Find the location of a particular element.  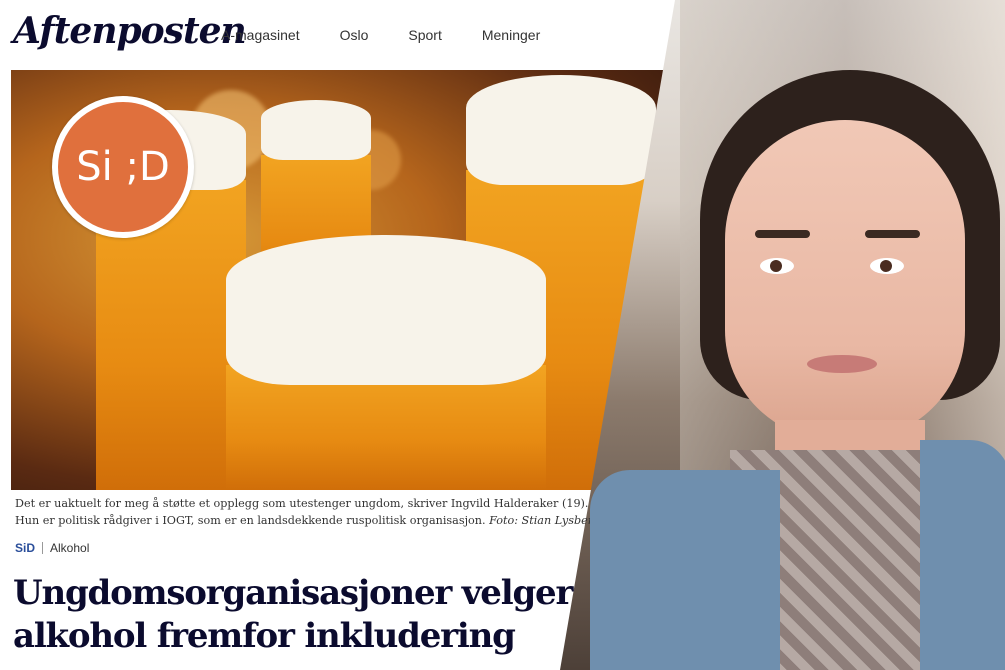

portrait-brow-right is located at coordinates (892, 234).